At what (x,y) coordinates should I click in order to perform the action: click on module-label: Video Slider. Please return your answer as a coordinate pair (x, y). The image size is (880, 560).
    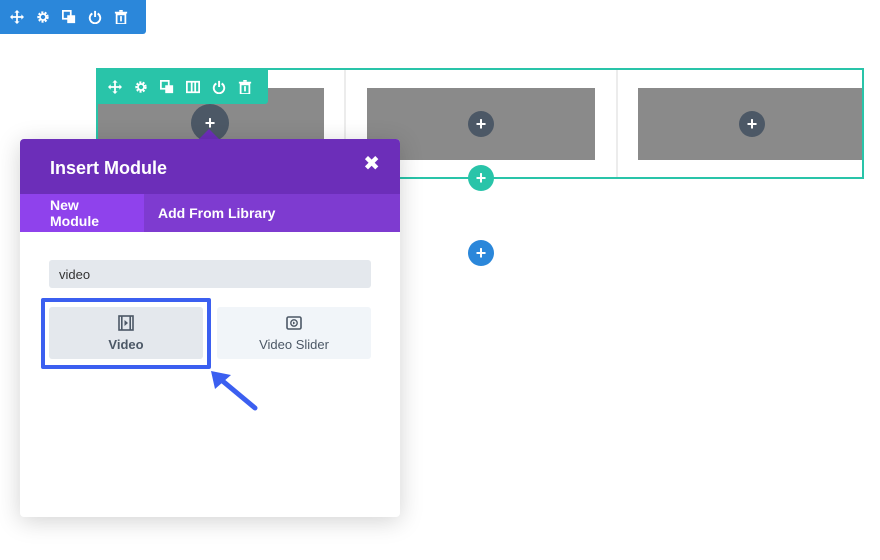
    Looking at the image, I should click on (294, 344).